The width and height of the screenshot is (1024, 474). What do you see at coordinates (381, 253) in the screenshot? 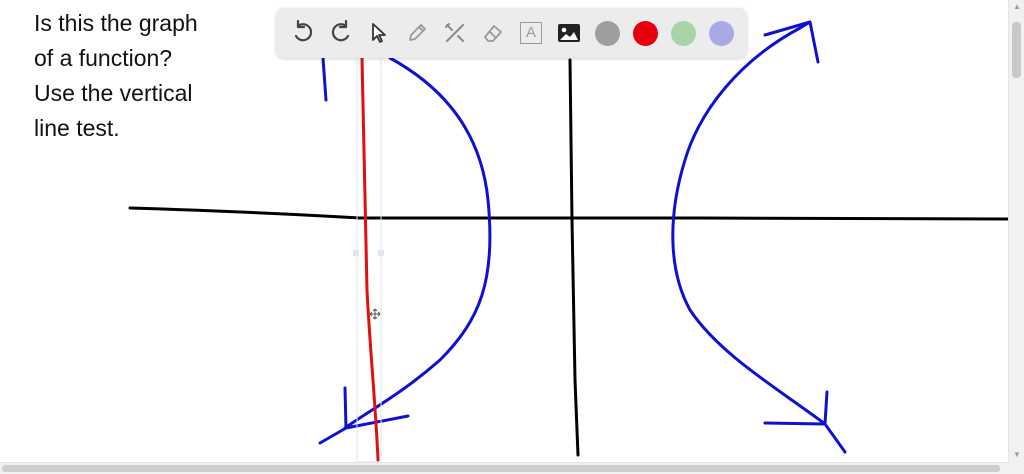
I see `selection-handle-right` at bounding box center [381, 253].